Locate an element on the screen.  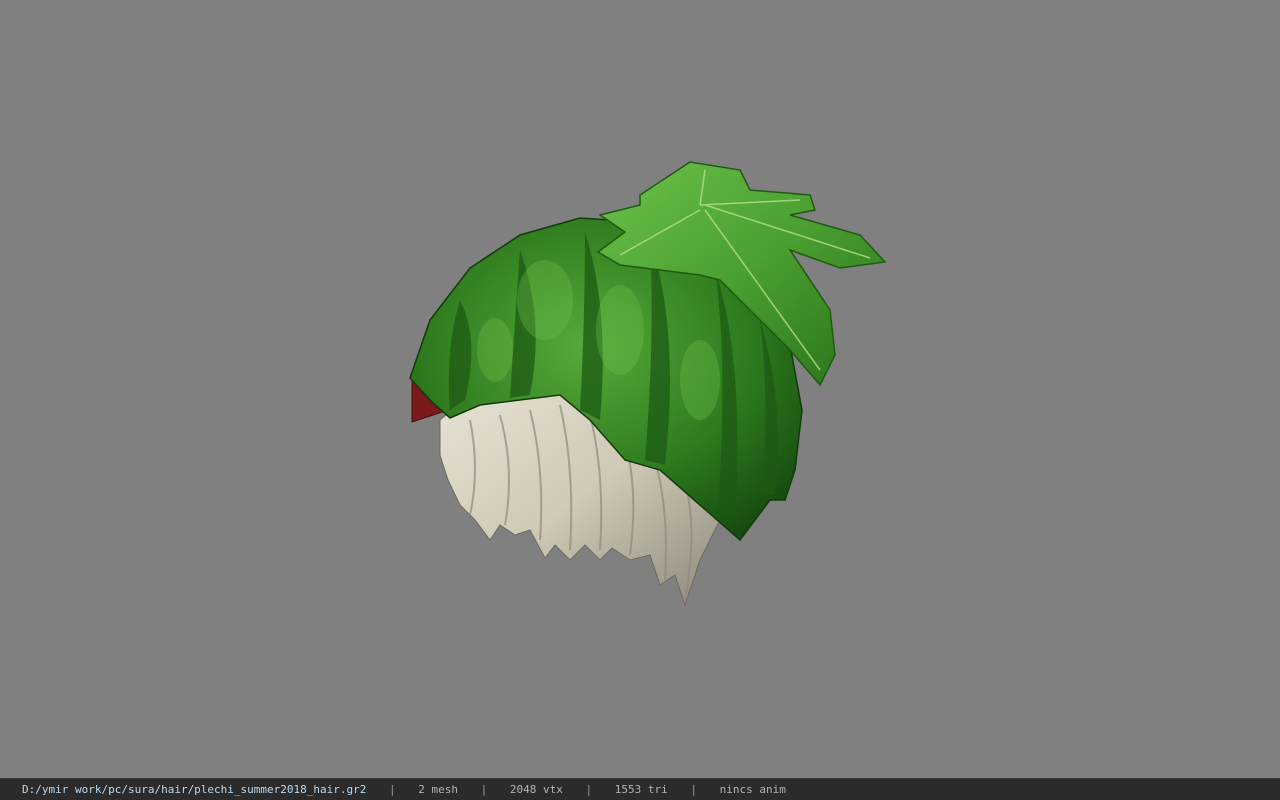
triangle-count: 1553 tri is located at coordinates (641, 789).